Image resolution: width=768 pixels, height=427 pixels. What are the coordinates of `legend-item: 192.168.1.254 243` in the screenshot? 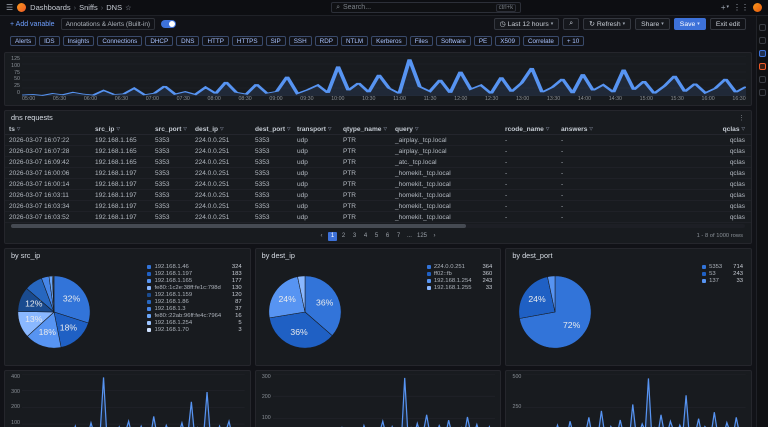 It's located at (459, 281).